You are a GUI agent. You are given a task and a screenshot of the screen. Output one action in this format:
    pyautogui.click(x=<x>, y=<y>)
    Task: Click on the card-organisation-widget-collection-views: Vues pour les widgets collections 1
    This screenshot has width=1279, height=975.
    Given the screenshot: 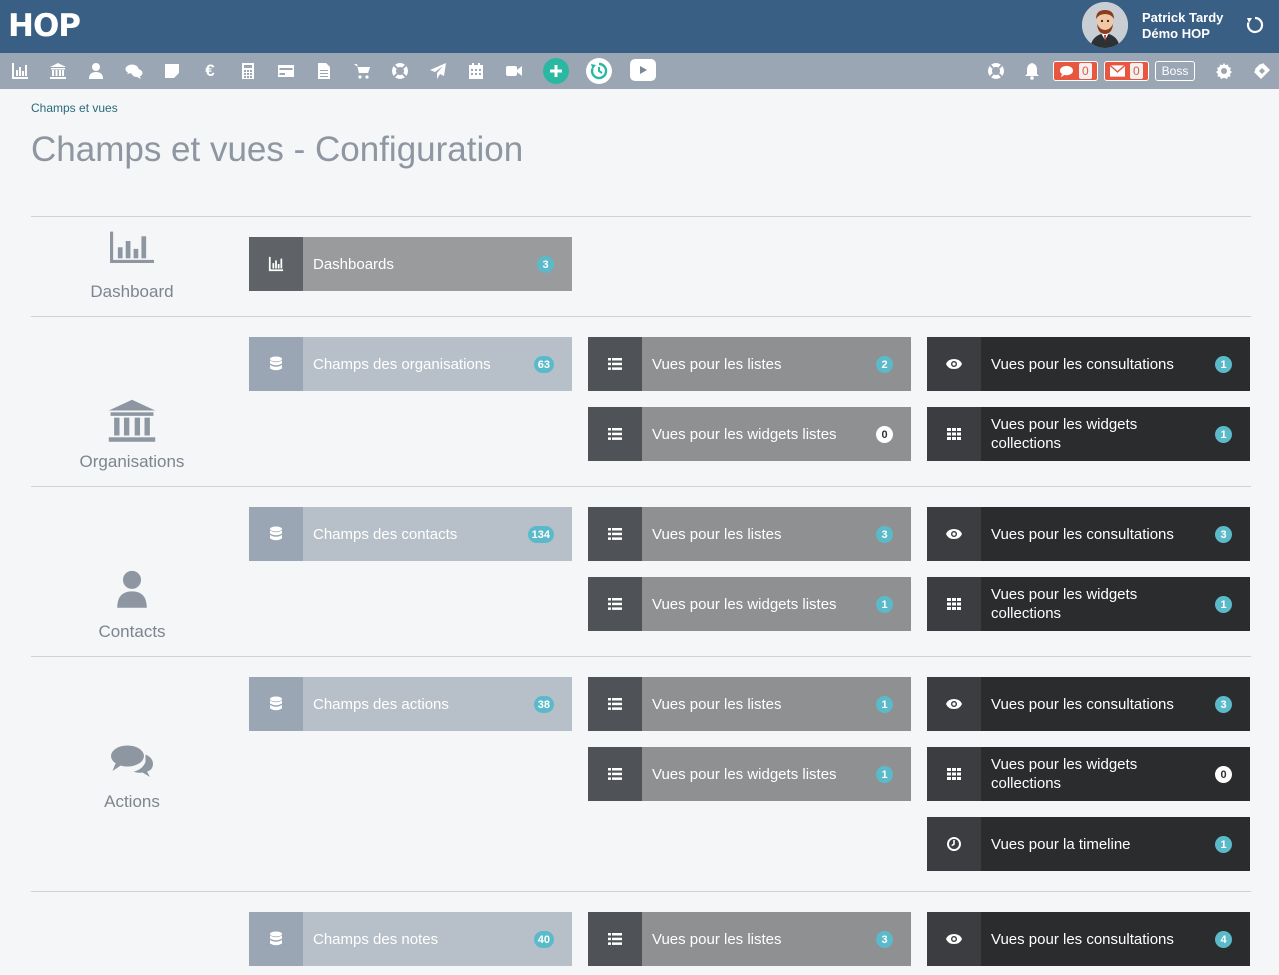 What is the action you would take?
    pyautogui.click(x=1088, y=434)
    